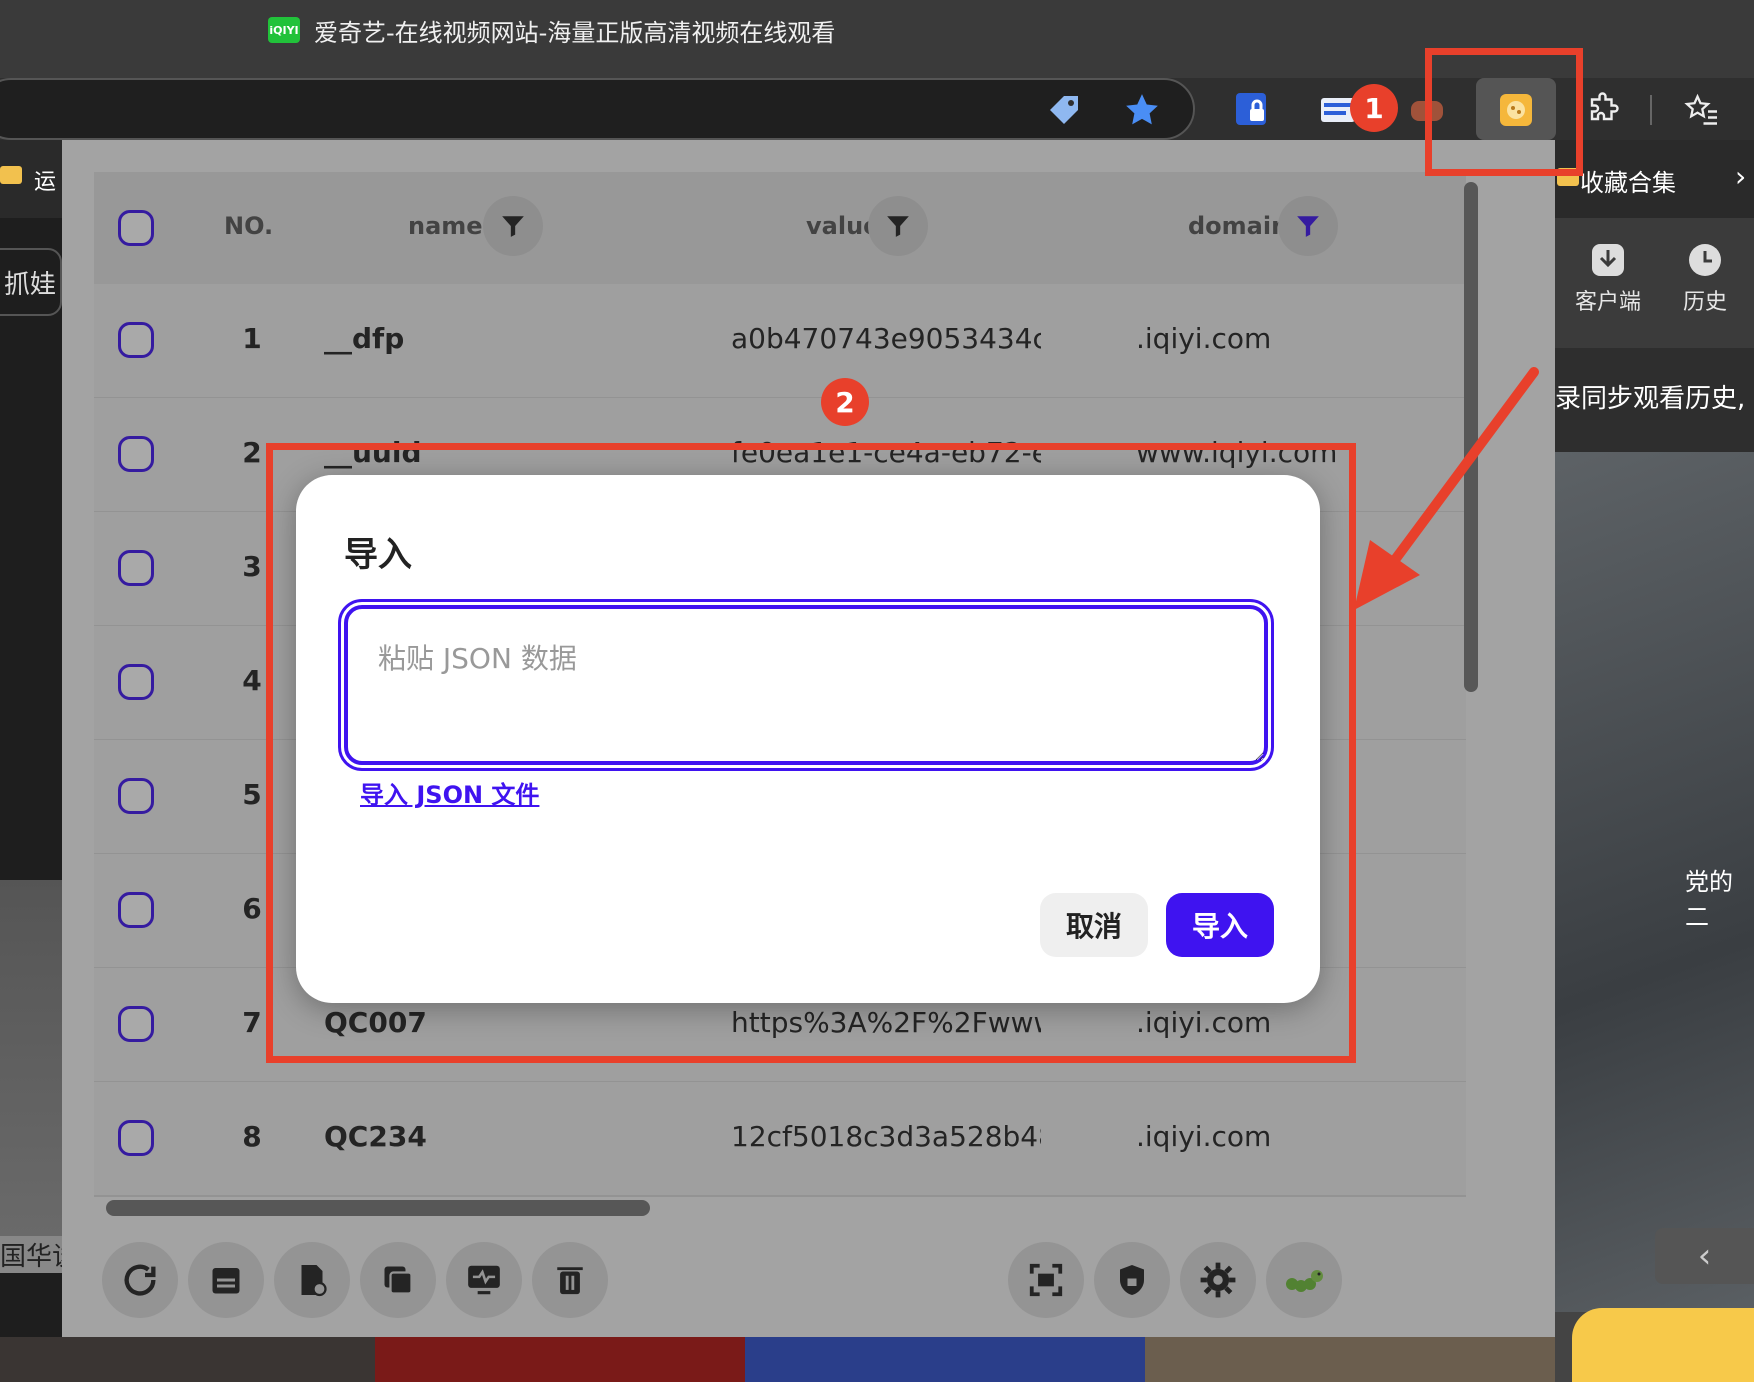 This screenshot has width=1754, height=1382. Describe the element at coordinates (1651, 110) in the screenshot. I see `toolbar-divider` at that location.